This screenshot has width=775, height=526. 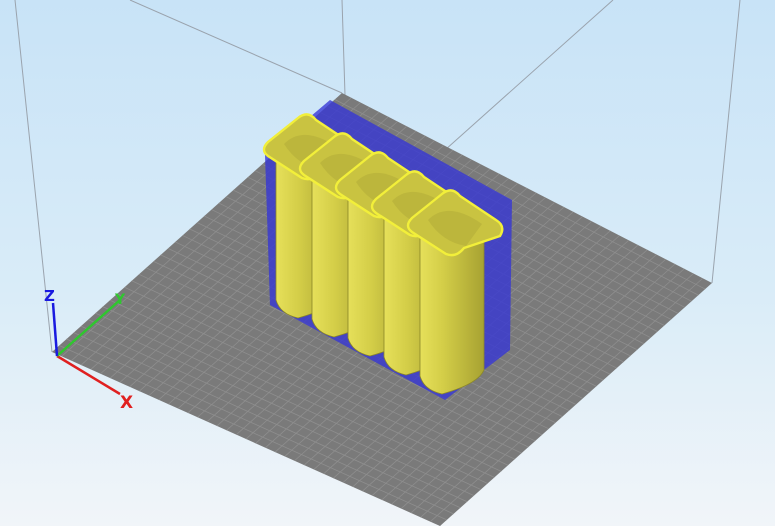 What do you see at coordinates (120, 300) in the screenshot?
I see `y-axis-label: Y` at bounding box center [120, 300].